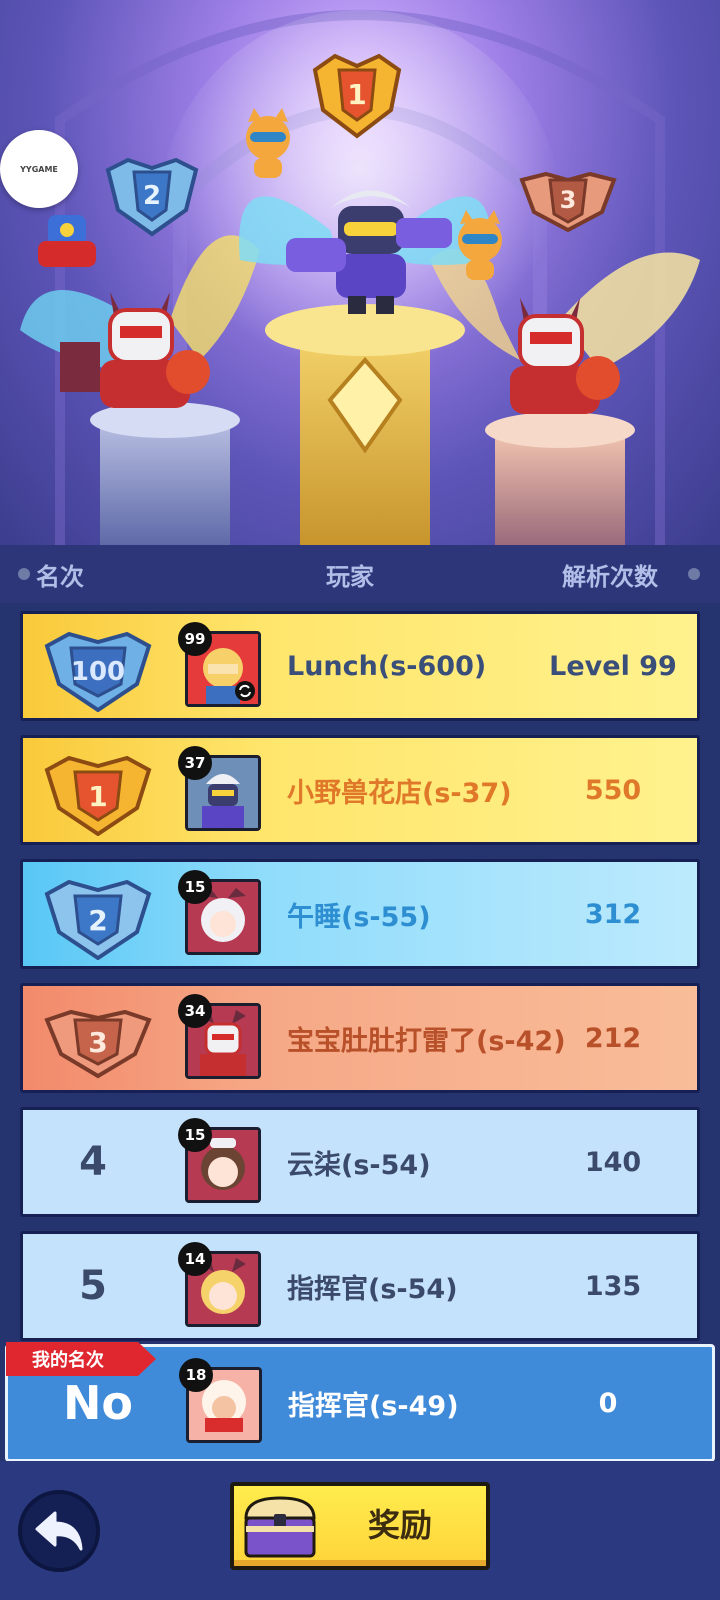  I want to click on svg-text: 100, so click(98, 672).